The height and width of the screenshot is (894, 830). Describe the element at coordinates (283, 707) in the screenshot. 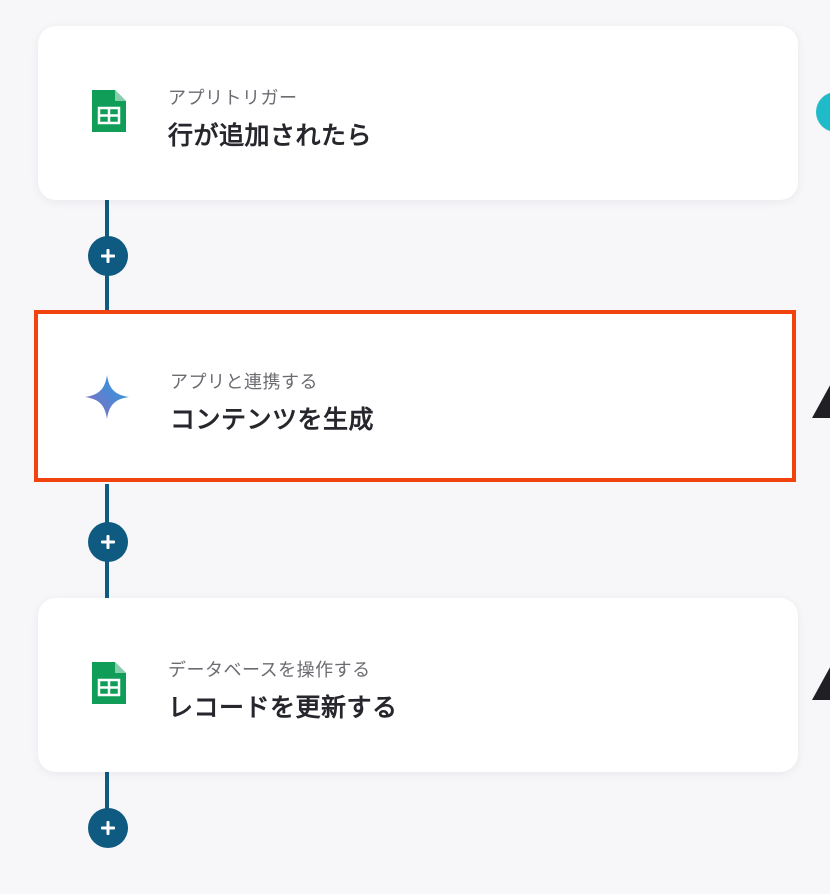

I see `step-title: レコードを更新する` at that location.